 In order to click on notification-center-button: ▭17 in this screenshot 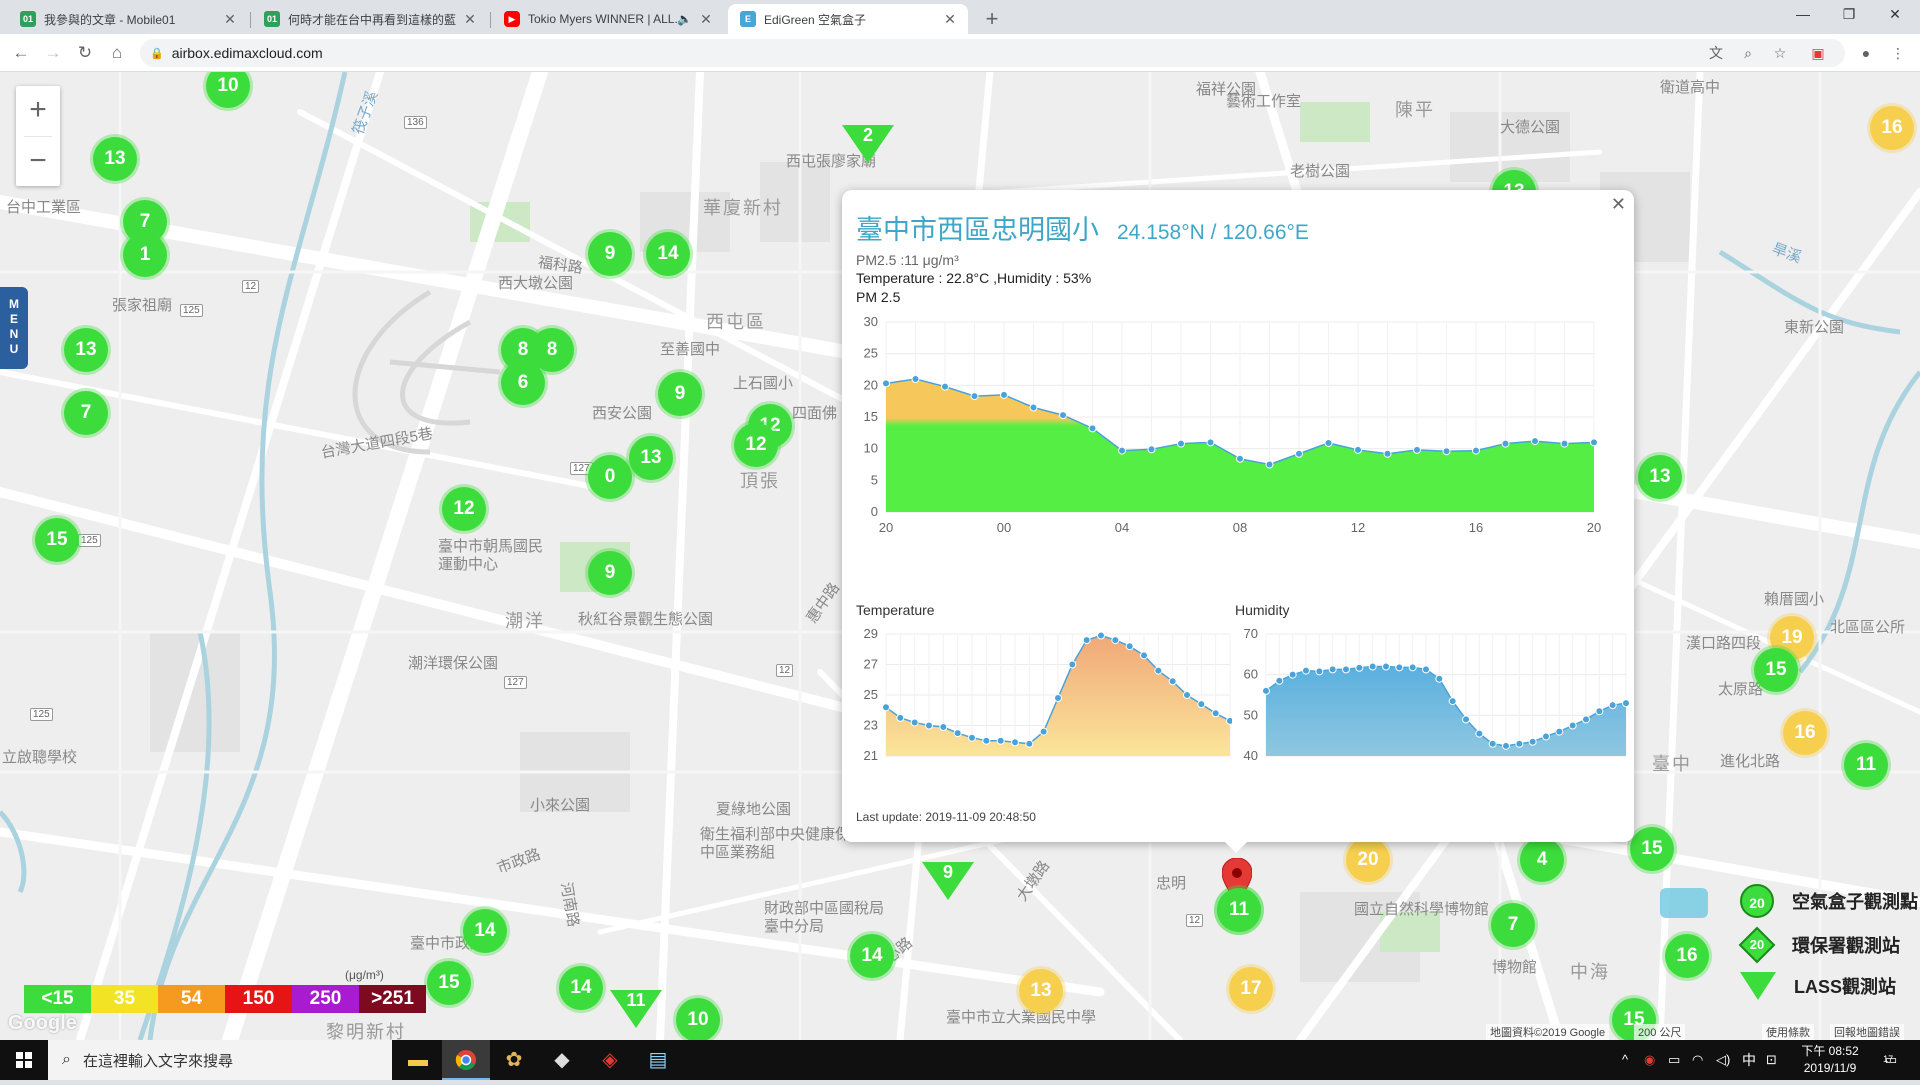, I will do `click(1896, 1060)`.